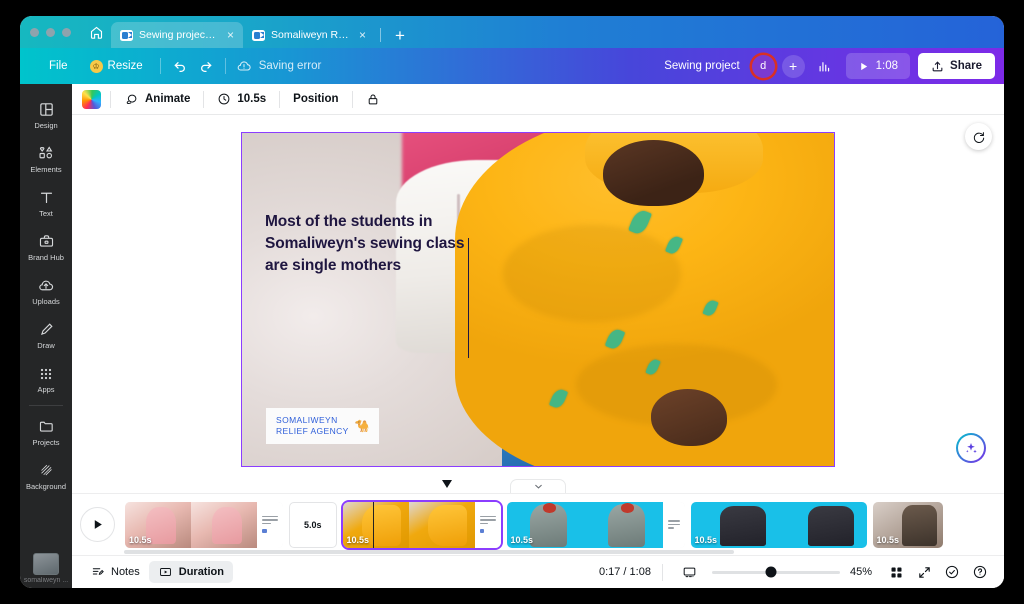 The width and height of the screenshot is (1024, 604). Describe the element at coordinates (429, 552) in the screenshot. I see `timeline-scrollbar` at that location.